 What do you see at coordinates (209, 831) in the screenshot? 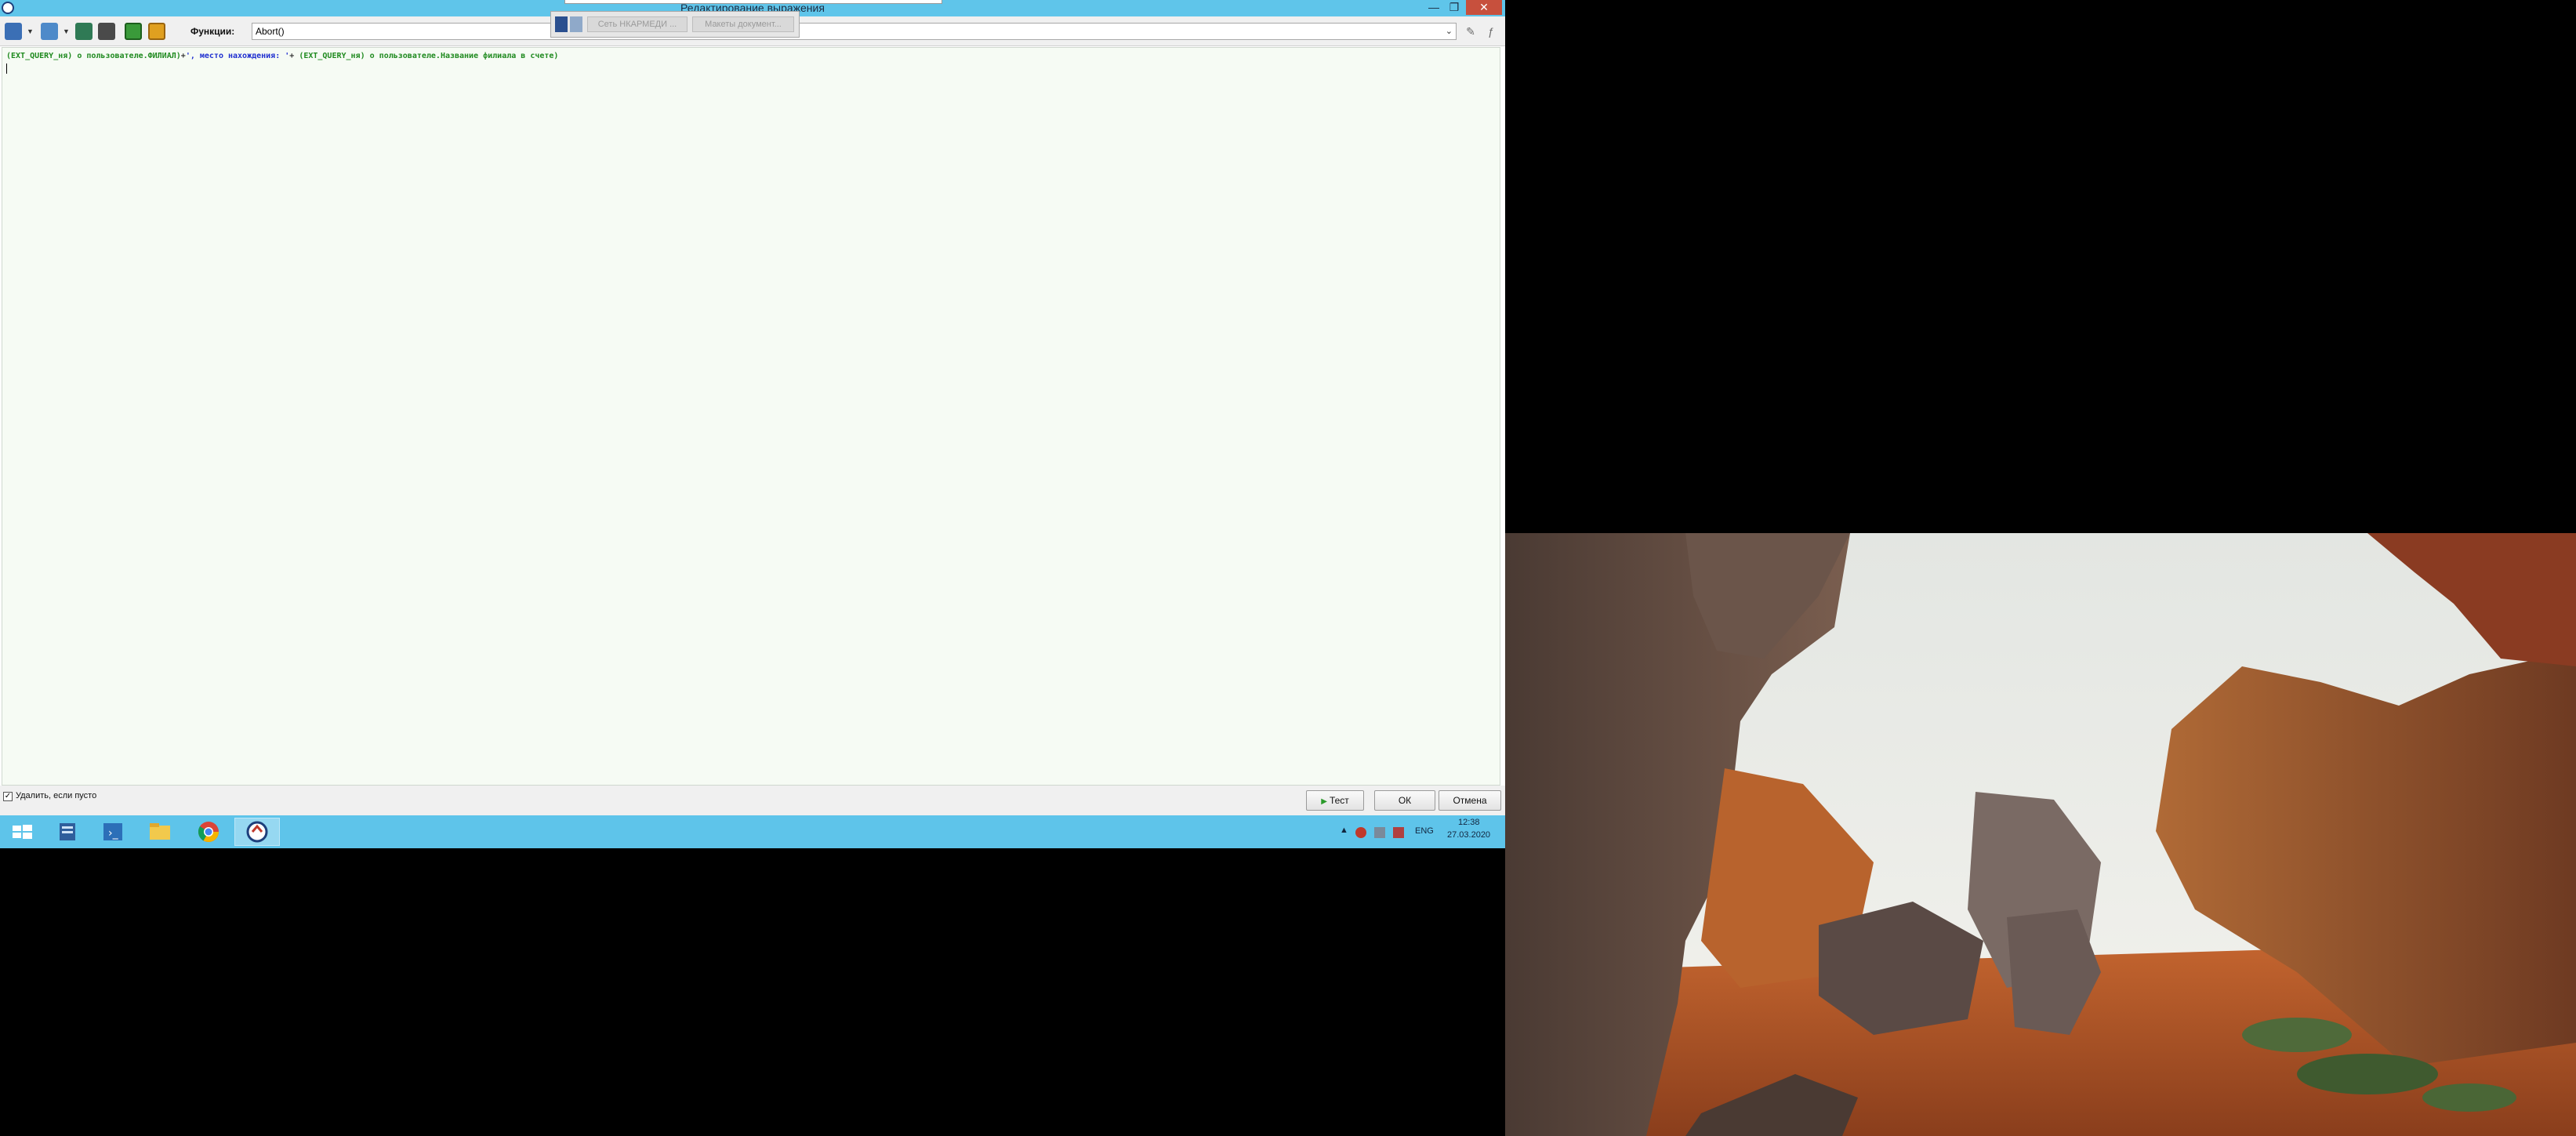
I see `chrome-icon` at bounding box center [209, 831].